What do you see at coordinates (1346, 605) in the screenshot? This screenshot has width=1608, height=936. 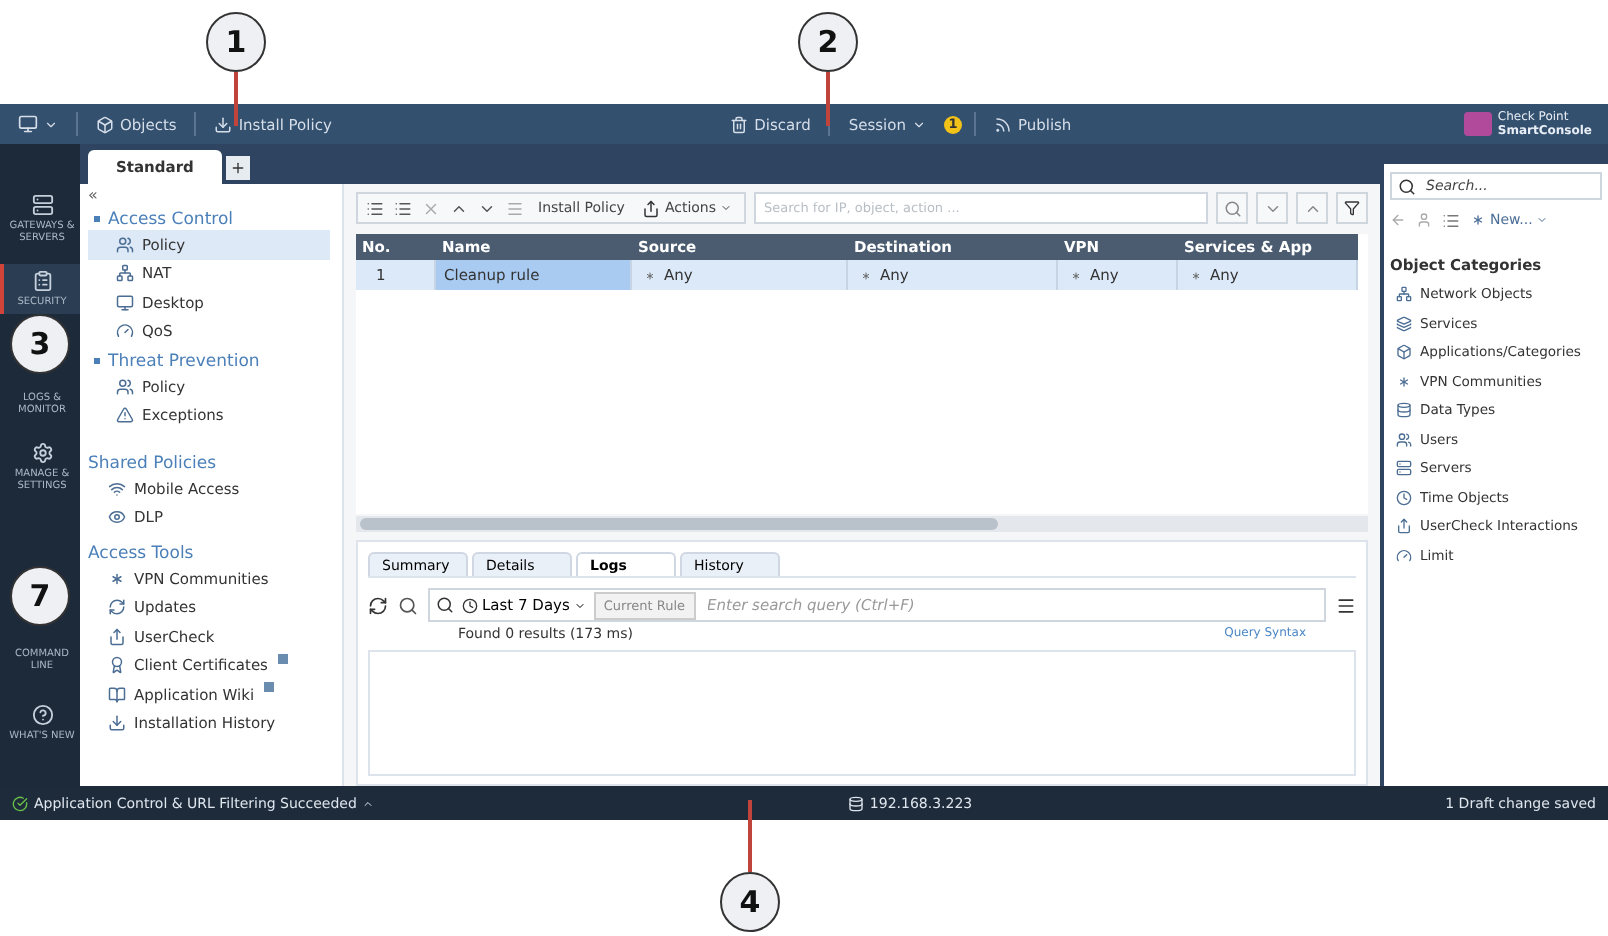 I see `menu-icon` at bounding box center [1346, 605].